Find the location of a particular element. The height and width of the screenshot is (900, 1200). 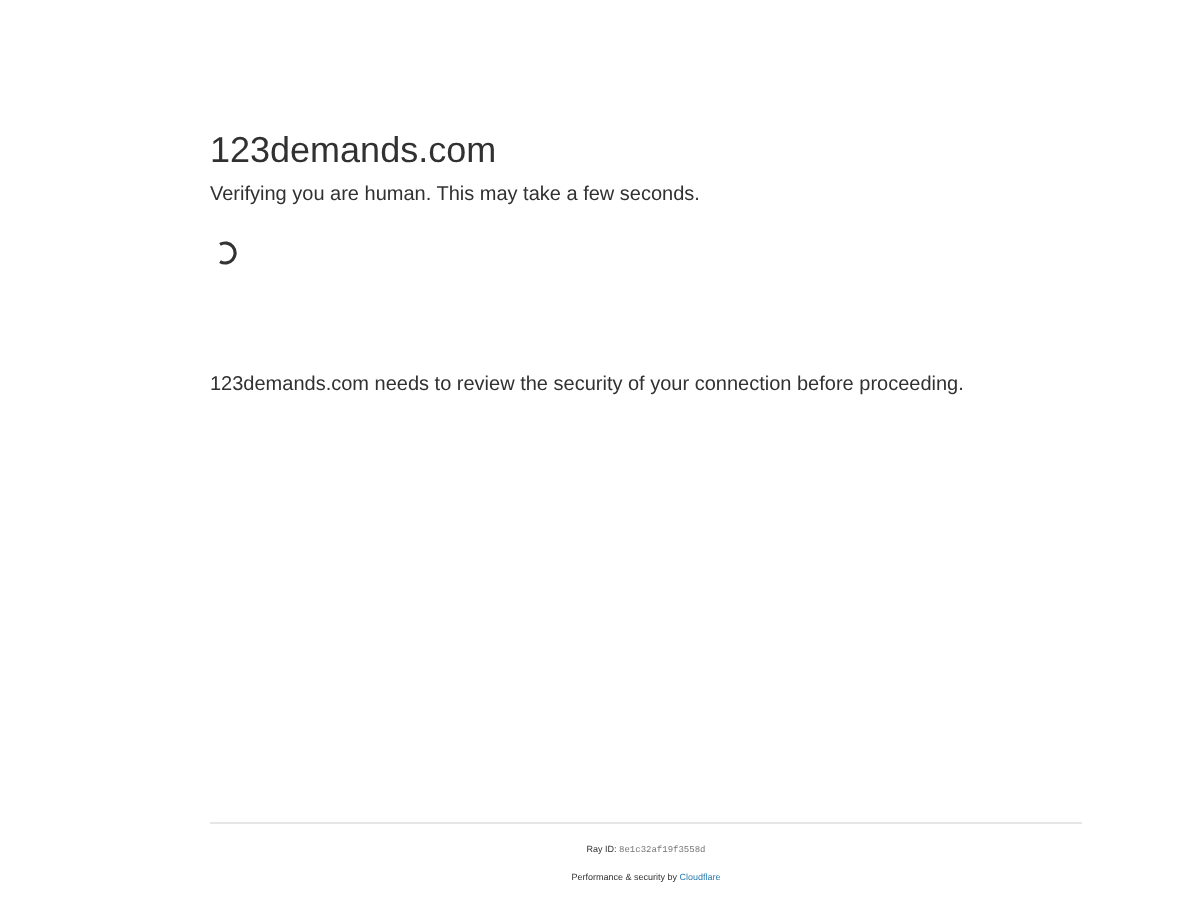

site-title: 123demands.com is located at coordinates (354, 150).